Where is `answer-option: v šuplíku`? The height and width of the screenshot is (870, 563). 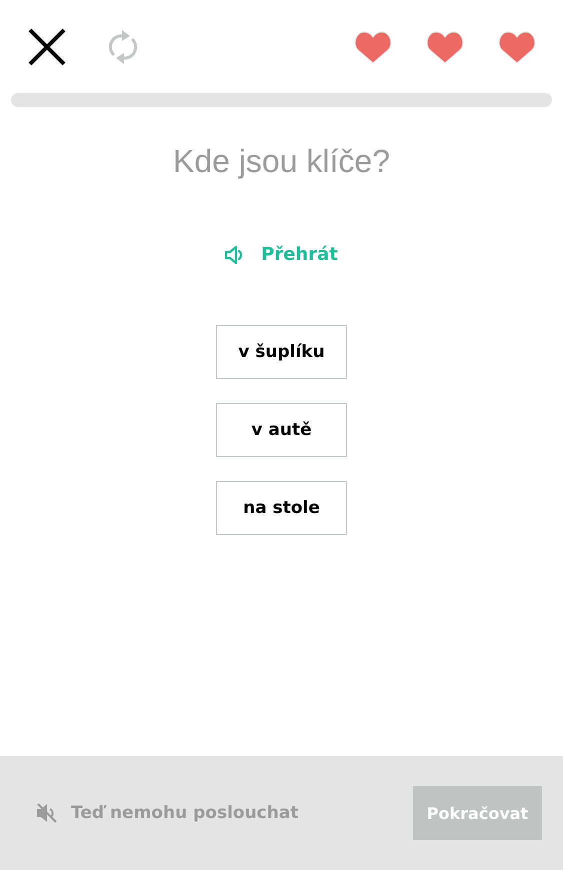 answer-option: v šuplíku is located at coordinates (281, 352).